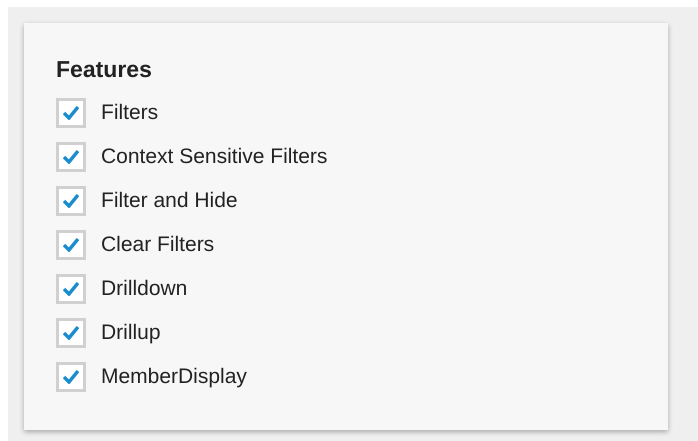 The height and width of the screenshot is (441, 698). I want to click on checkbox-label: Clear Filters, so click(157, 245).